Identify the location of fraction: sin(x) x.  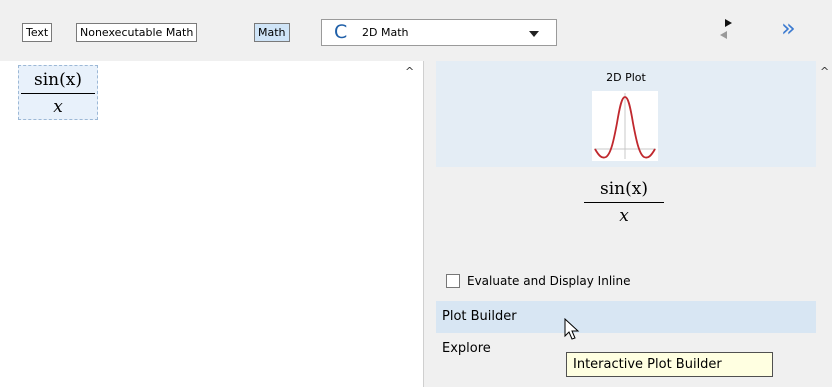
(58, 93).